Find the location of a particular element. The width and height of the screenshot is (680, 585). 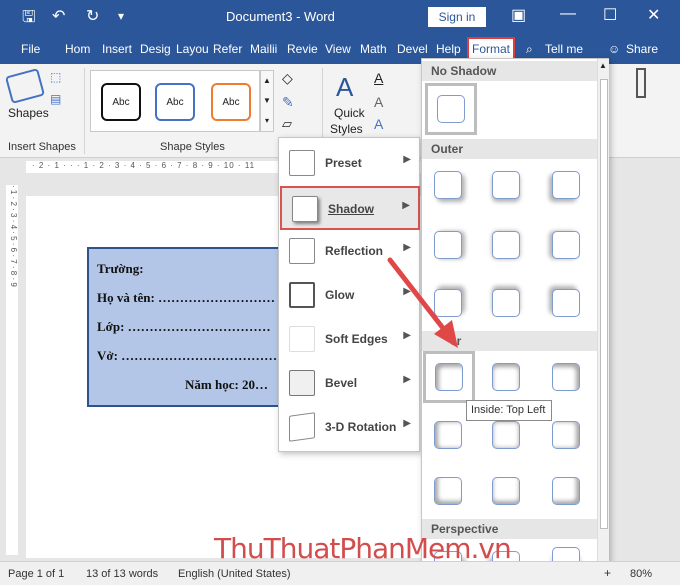

menu-item-label: 3-D Rotation is located at coordinates (361, 427).